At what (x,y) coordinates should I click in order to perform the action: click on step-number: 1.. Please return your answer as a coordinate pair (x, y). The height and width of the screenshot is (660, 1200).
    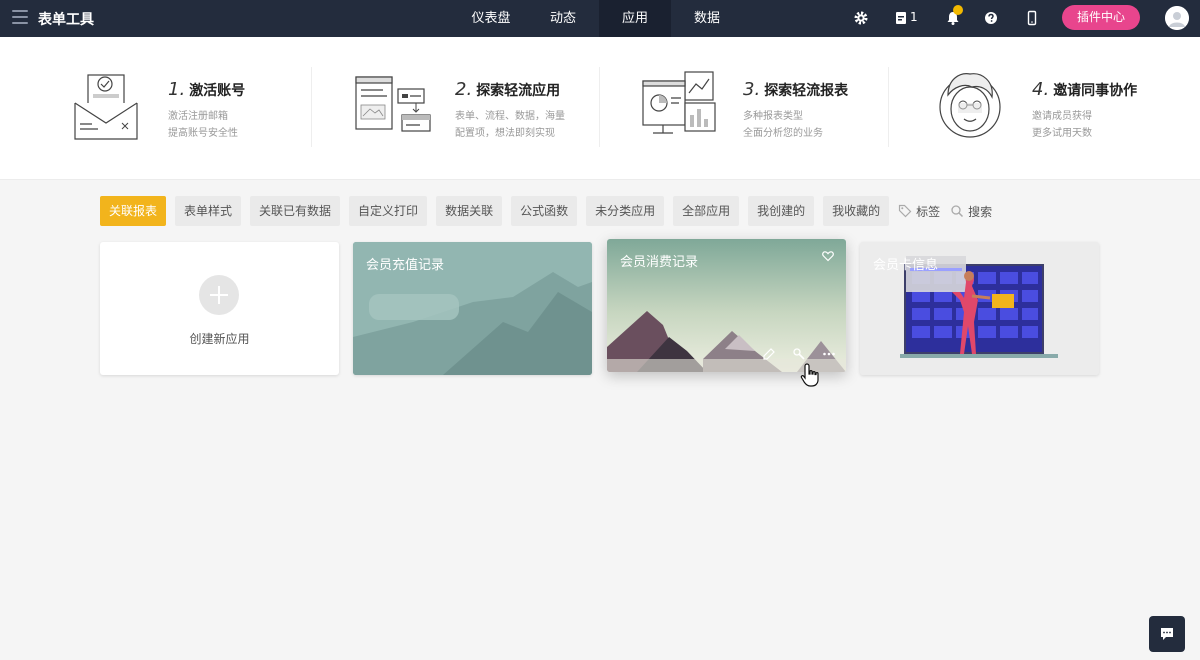
    Looking at the image, I should click on (177, 89).